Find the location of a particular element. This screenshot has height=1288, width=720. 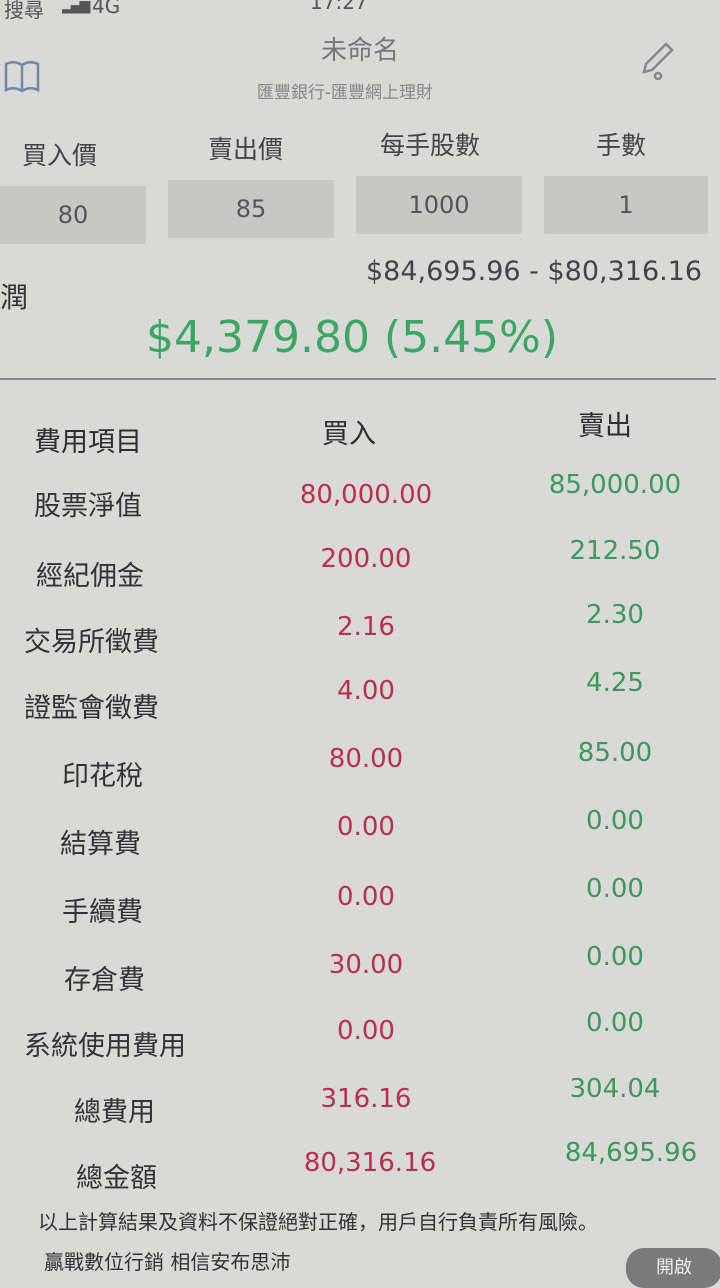

row-name: 印花稅 is located at coordinates (102, 776).